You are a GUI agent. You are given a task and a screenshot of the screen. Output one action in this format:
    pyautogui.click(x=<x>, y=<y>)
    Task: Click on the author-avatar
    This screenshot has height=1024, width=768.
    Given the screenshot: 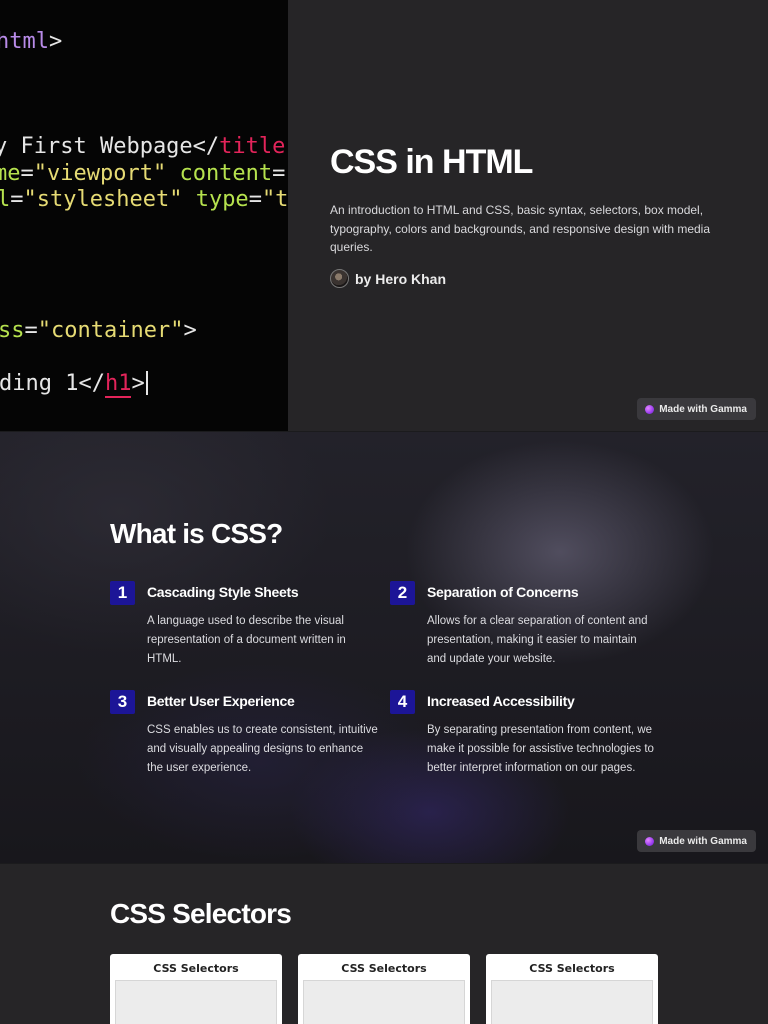 What is the action you would take?
    pyautogui.click(x=339, y=278)
    